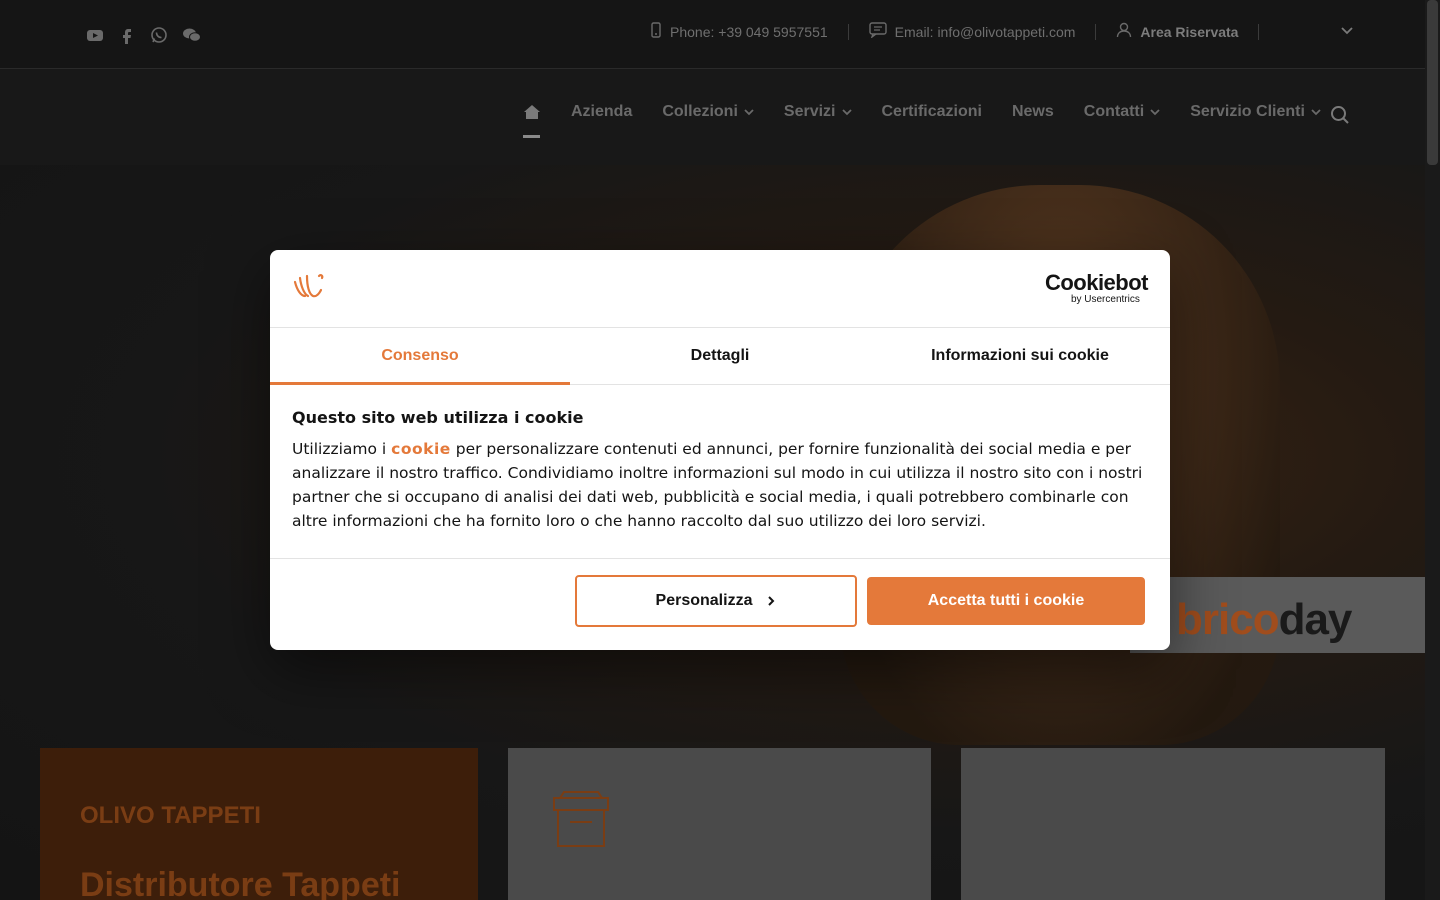  What do you see at coordinates (1122, 112) in the screenshot?
I see `nav-item-contatti: Contatti` at bounding box center [1122, 112].